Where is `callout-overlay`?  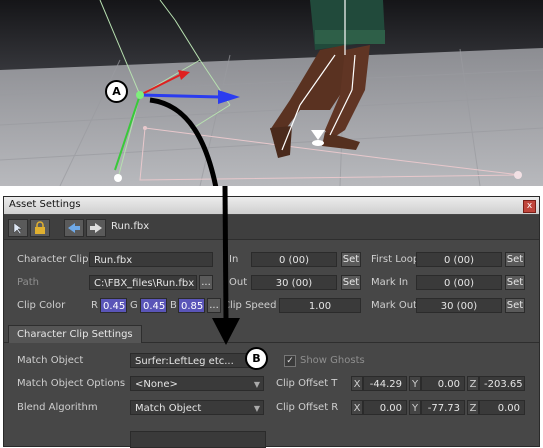
callout-overlay is located at coordinates (226, 265).